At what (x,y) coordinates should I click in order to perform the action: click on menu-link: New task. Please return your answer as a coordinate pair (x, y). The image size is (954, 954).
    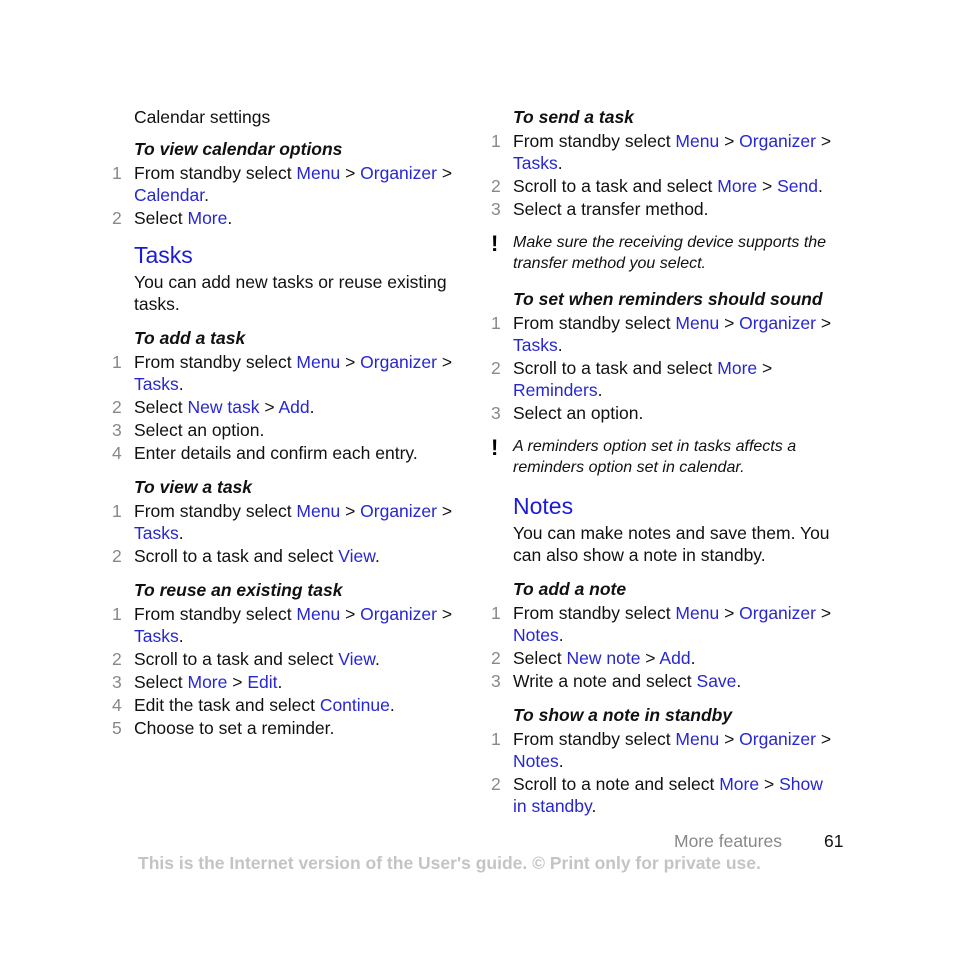
    Looking at the image, I should click on (224, 407).